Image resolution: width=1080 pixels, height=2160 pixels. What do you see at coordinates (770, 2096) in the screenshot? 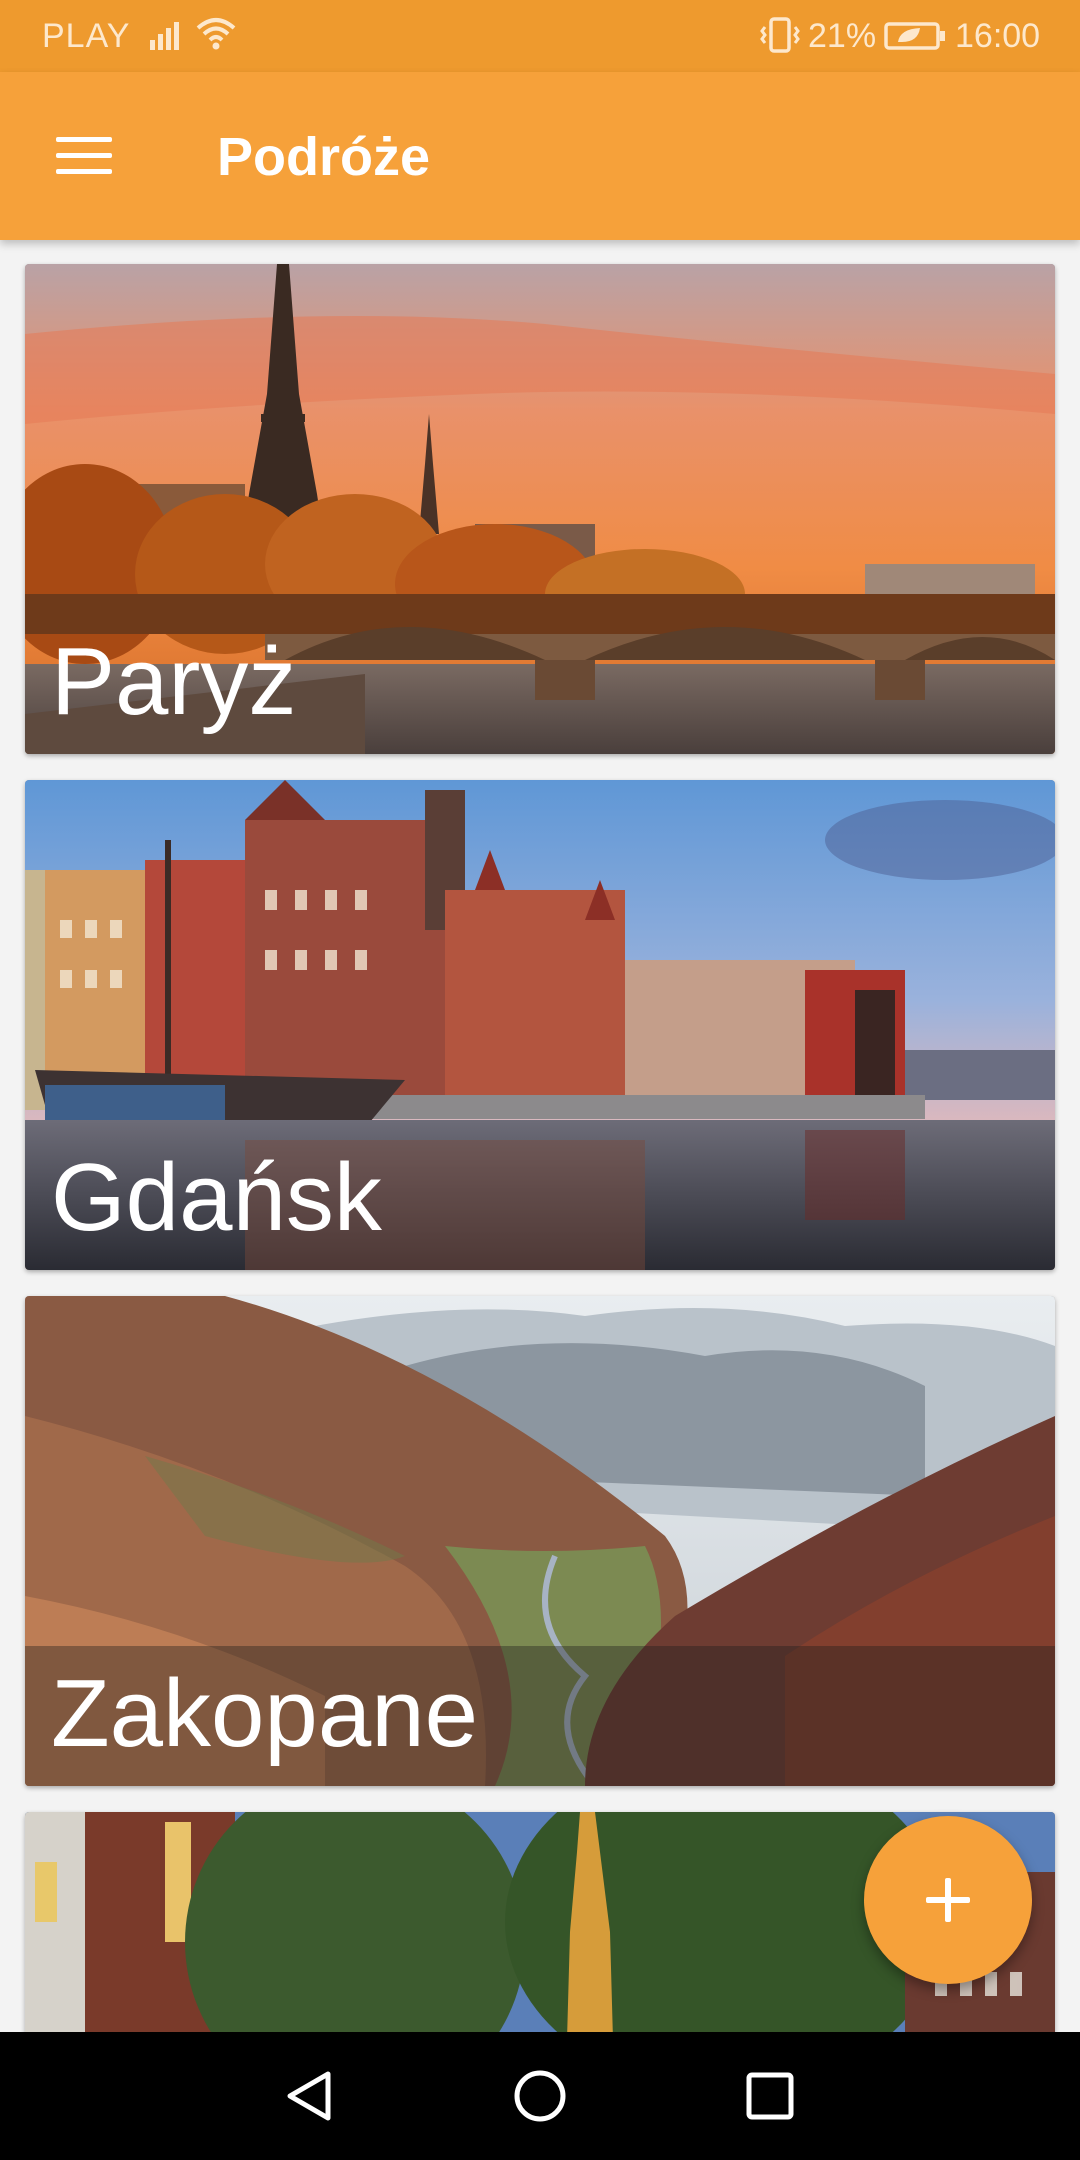
I see `recents-icon` at bounding box center [770, 2096].